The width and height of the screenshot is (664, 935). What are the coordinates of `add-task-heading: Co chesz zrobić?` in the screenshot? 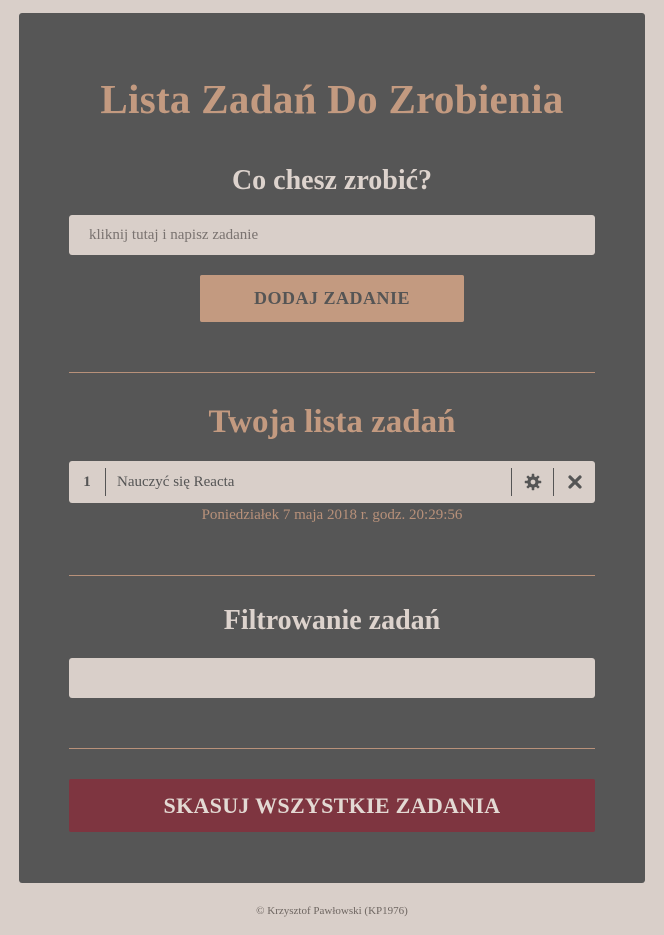 It's located at (332, 180).